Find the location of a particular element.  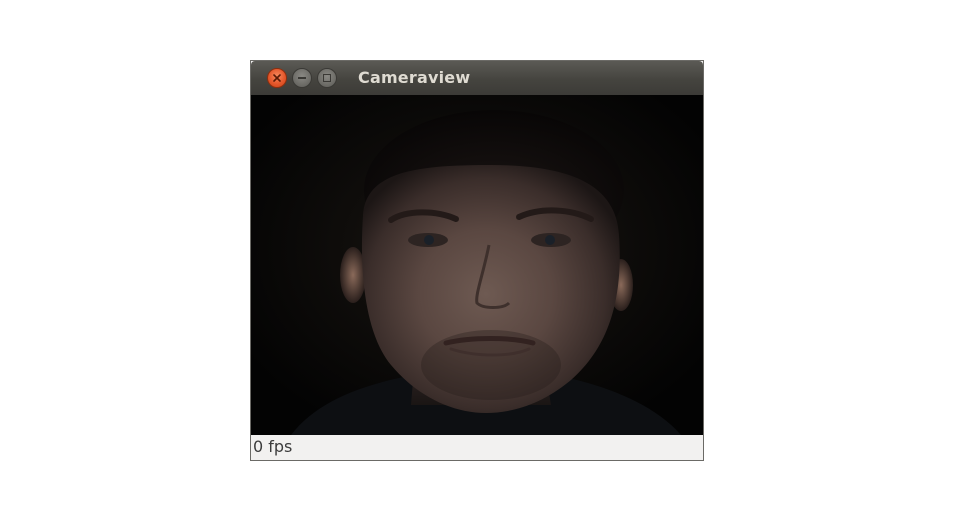

minimize-button is located at coordinates (302, 78).